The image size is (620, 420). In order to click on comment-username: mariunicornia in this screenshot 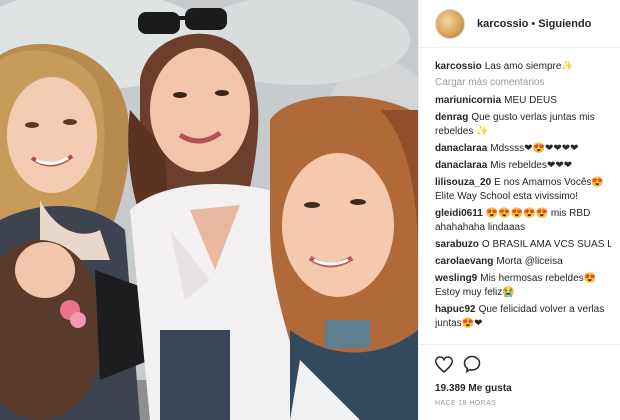, I will do `click(468, 100)`.